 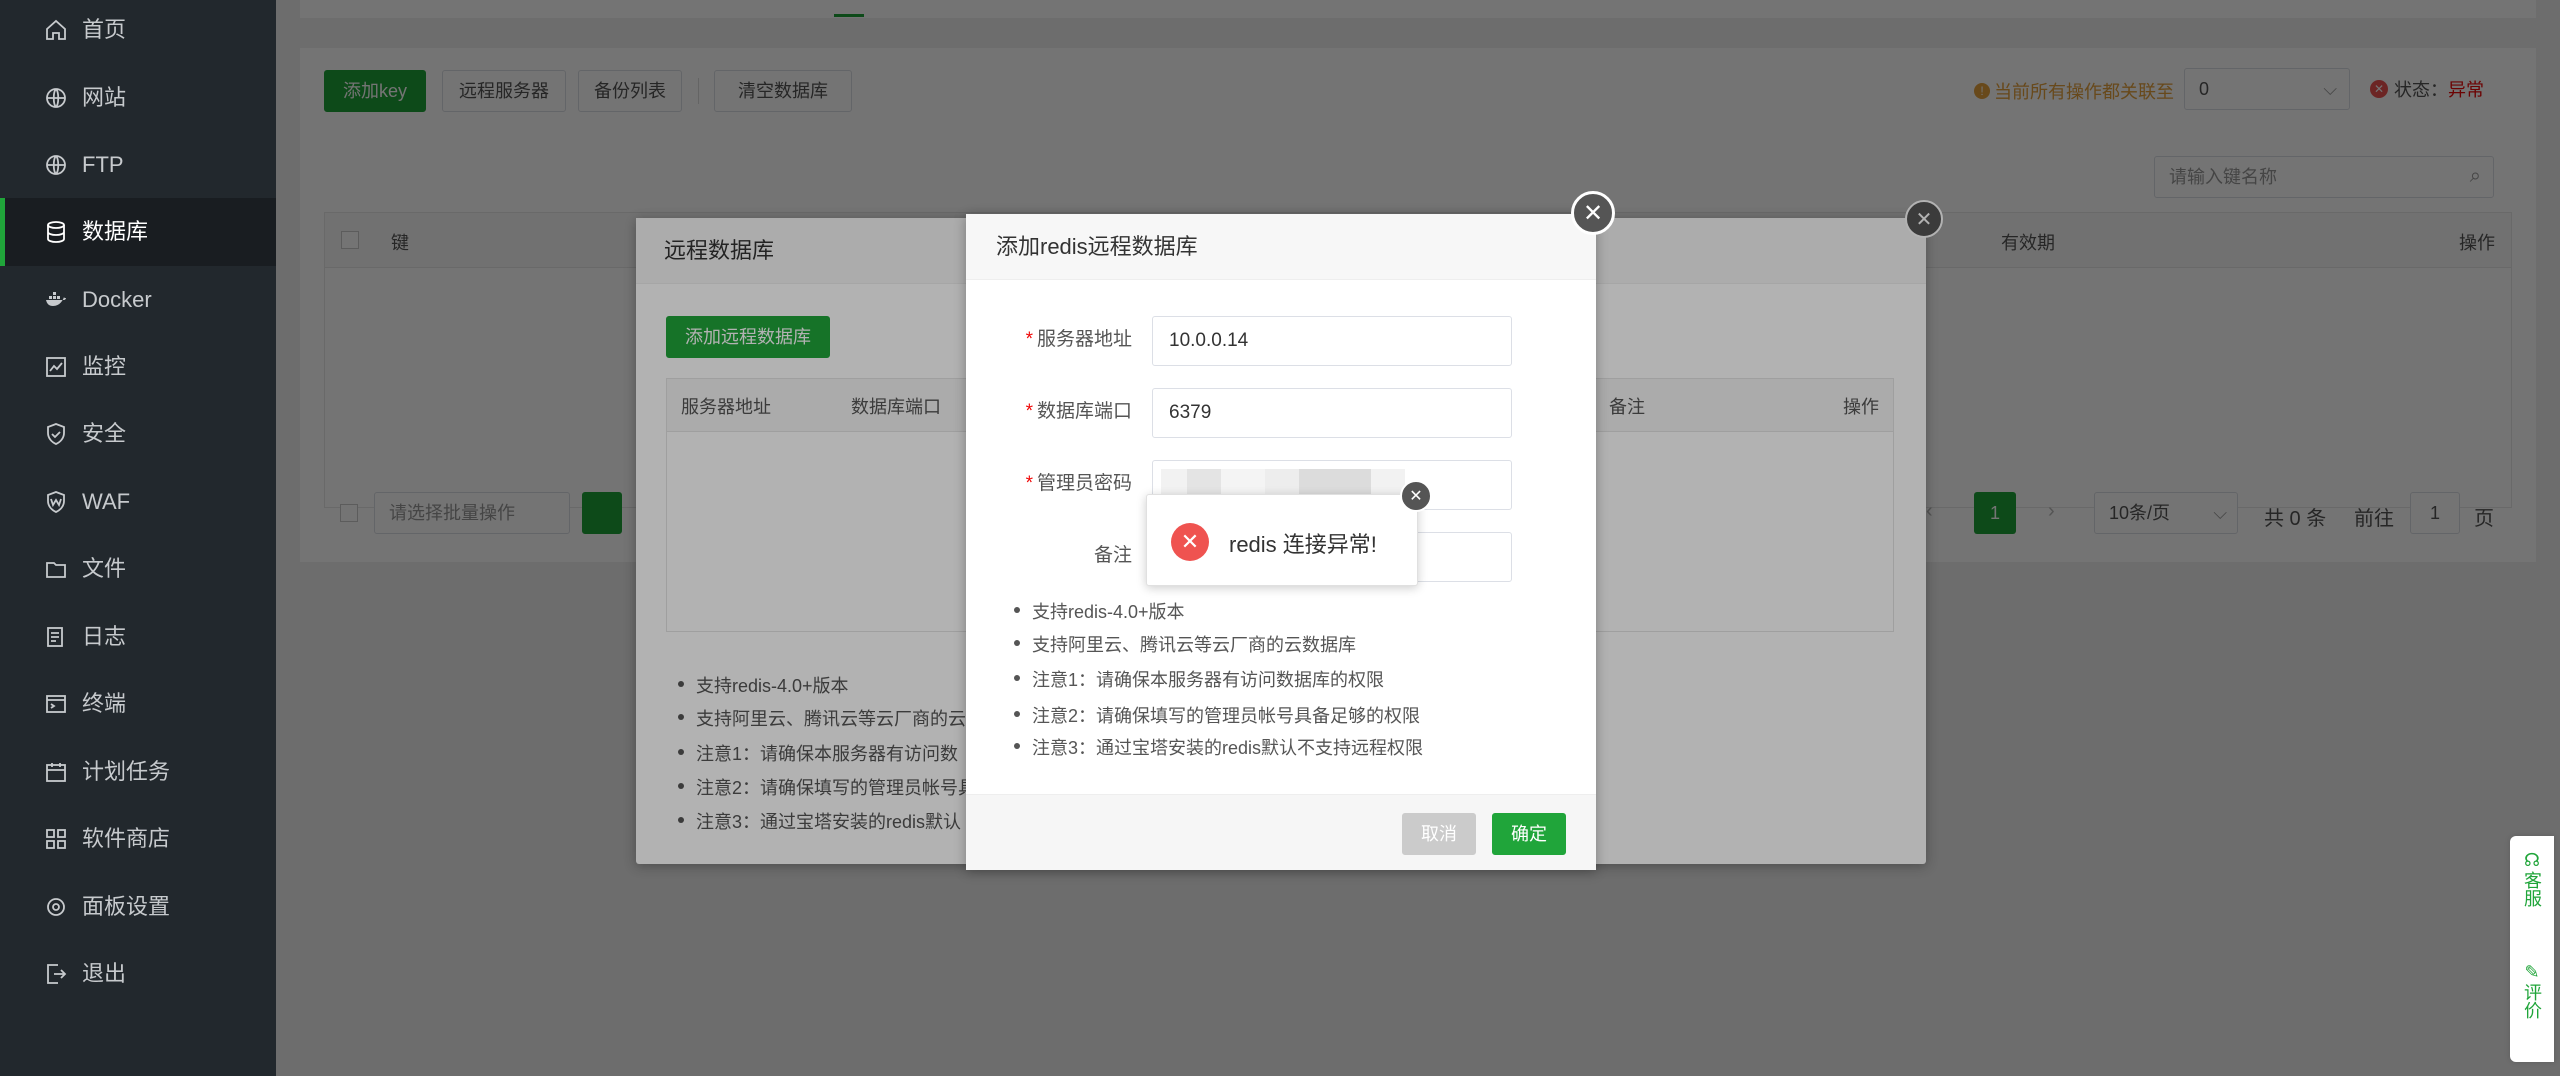 What do you see at coordinates (56, 29) in the screenshot?
I see `home-icon` at bounding box center [56, 29].